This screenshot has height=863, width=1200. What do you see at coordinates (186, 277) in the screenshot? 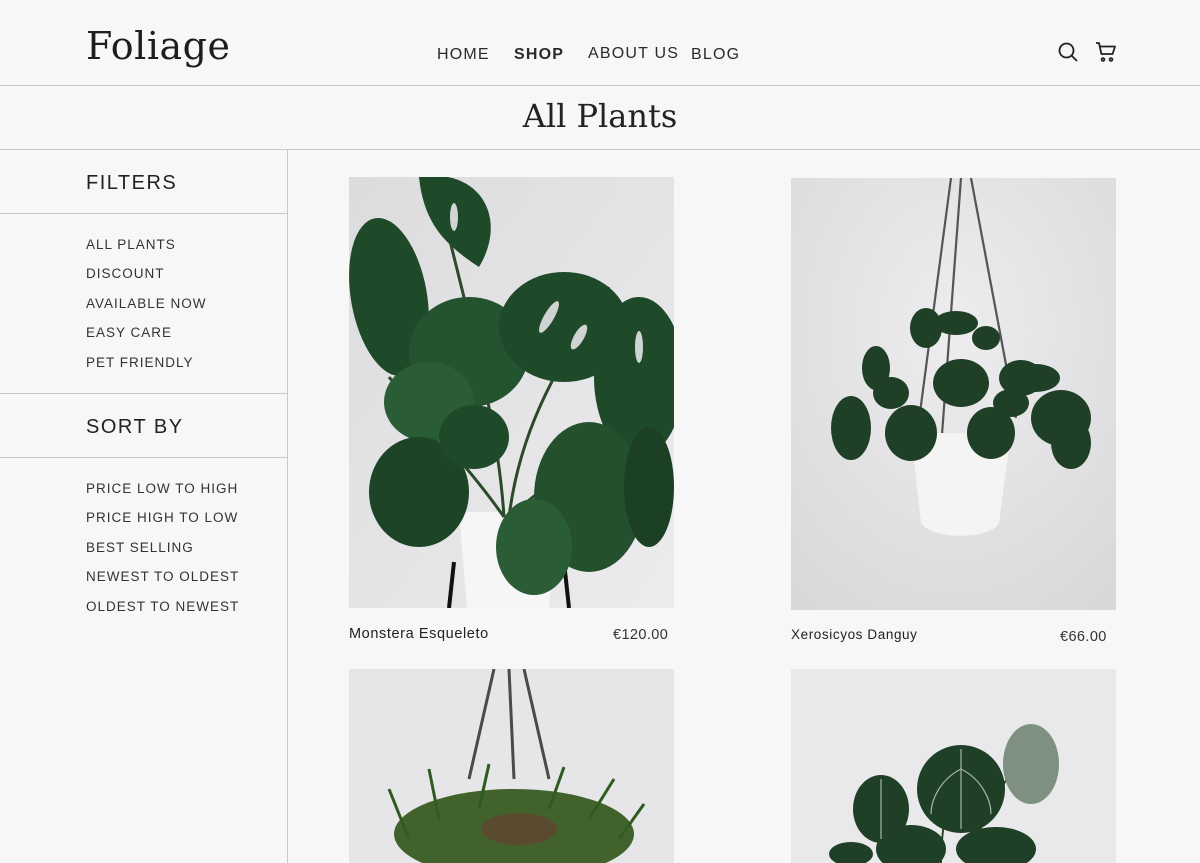
I see `filter-discount: DISCOUNT` at bounding box center [186, 277].